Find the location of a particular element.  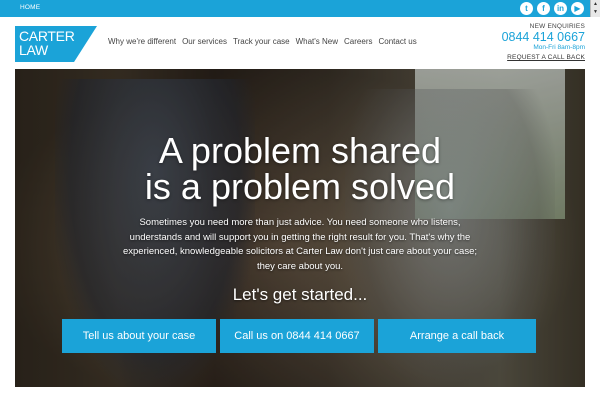

arrange-call-back-button: Arrange a call back is located at coordinates (457, 336).